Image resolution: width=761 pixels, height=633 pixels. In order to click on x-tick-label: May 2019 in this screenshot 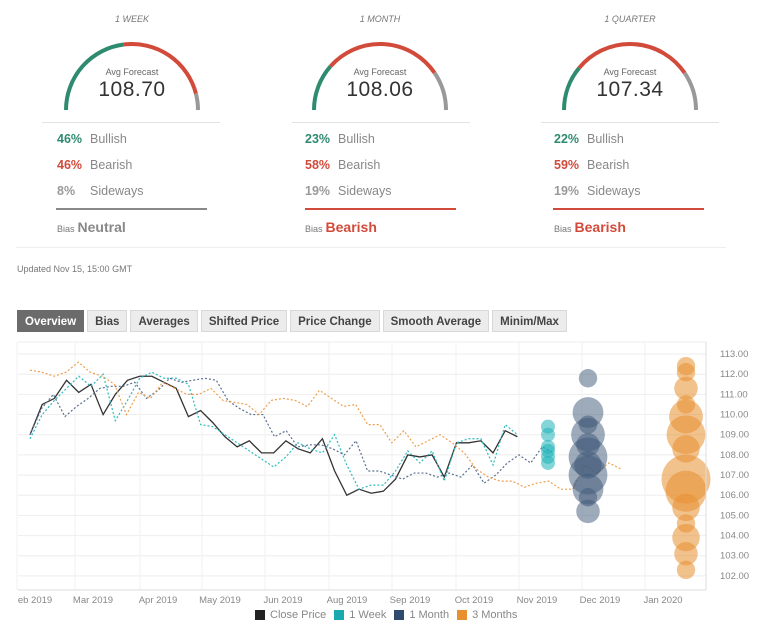, I will do `click(220, 600)`.